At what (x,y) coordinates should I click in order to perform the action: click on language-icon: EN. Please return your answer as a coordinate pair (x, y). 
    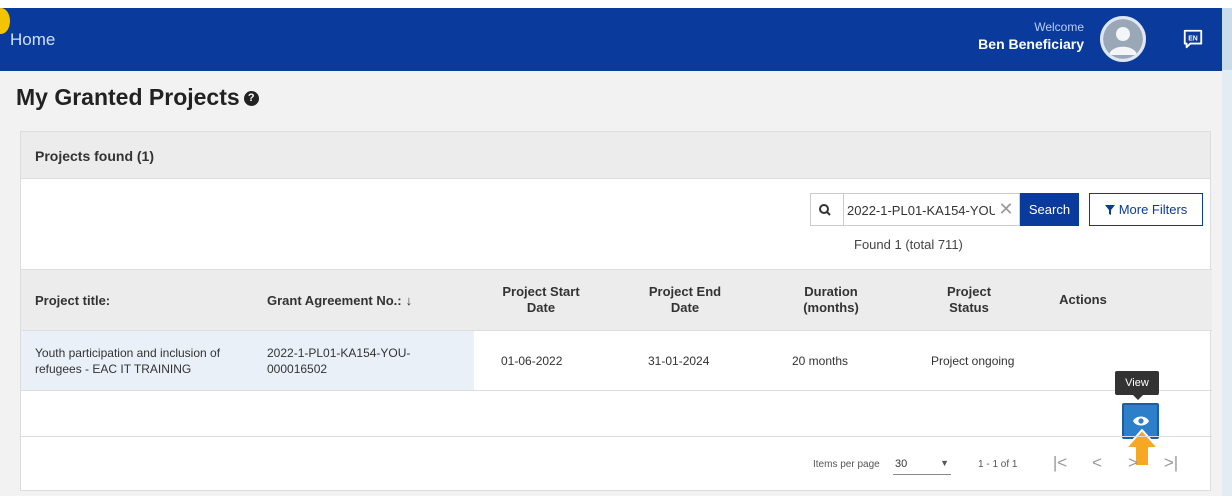
    Looking at the image, I should click on (1193, 39).